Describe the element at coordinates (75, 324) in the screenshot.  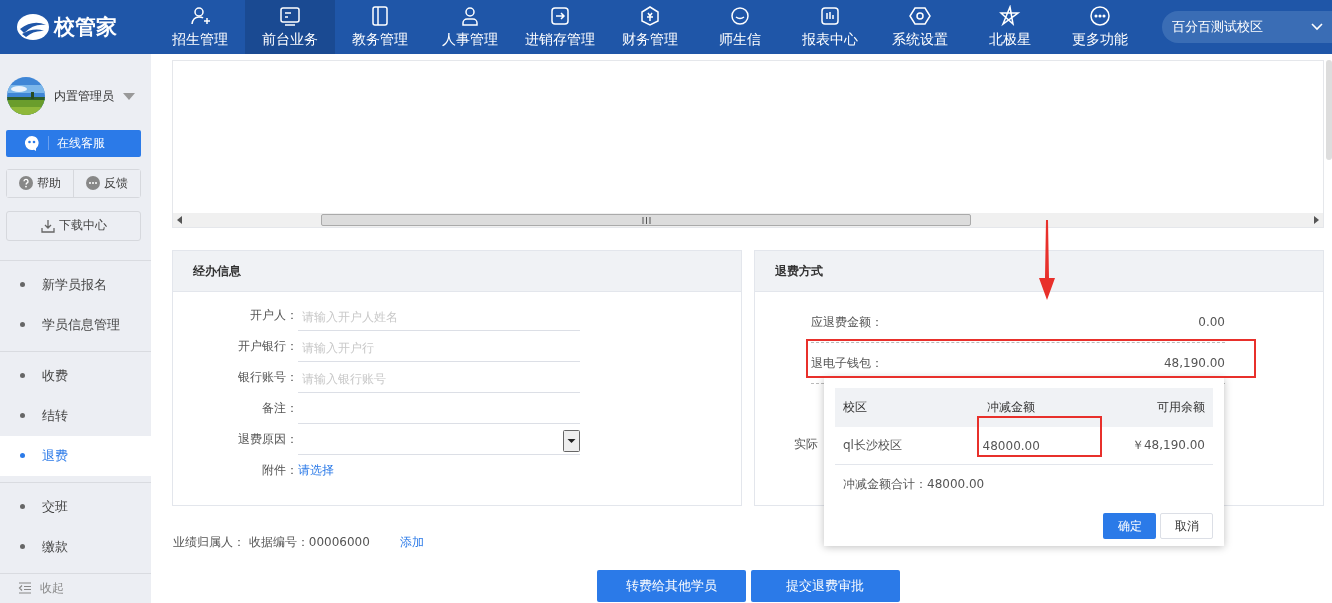
I see `sidebar-item: 学员信息管理` at that location.